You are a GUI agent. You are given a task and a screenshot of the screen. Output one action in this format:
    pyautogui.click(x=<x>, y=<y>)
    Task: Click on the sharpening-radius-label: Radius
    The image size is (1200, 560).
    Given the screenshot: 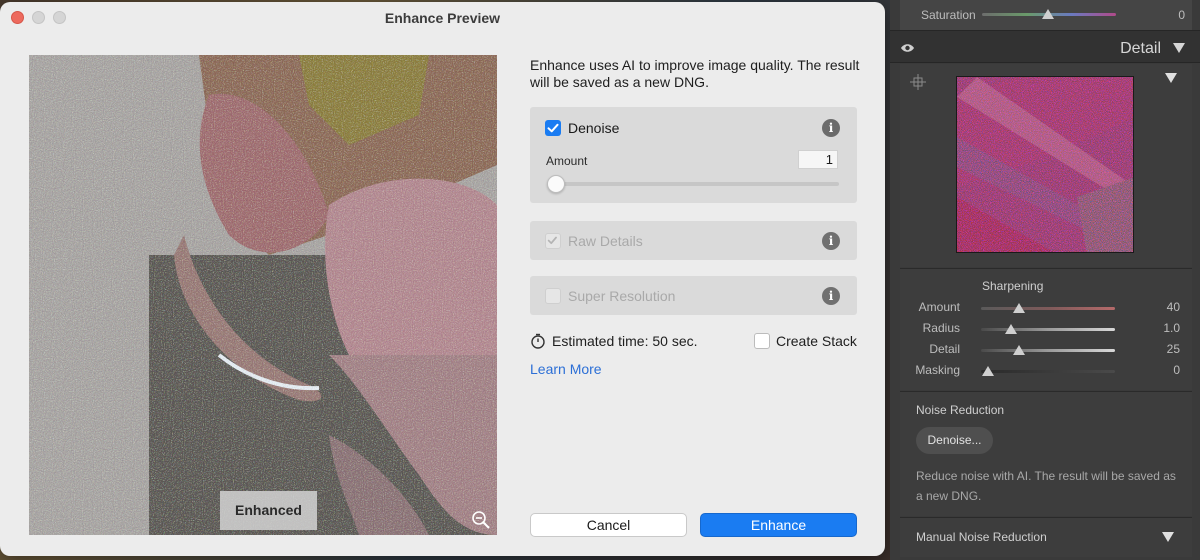 What is the action you would take?
    pyautogui.click(x=941, y=328)
    